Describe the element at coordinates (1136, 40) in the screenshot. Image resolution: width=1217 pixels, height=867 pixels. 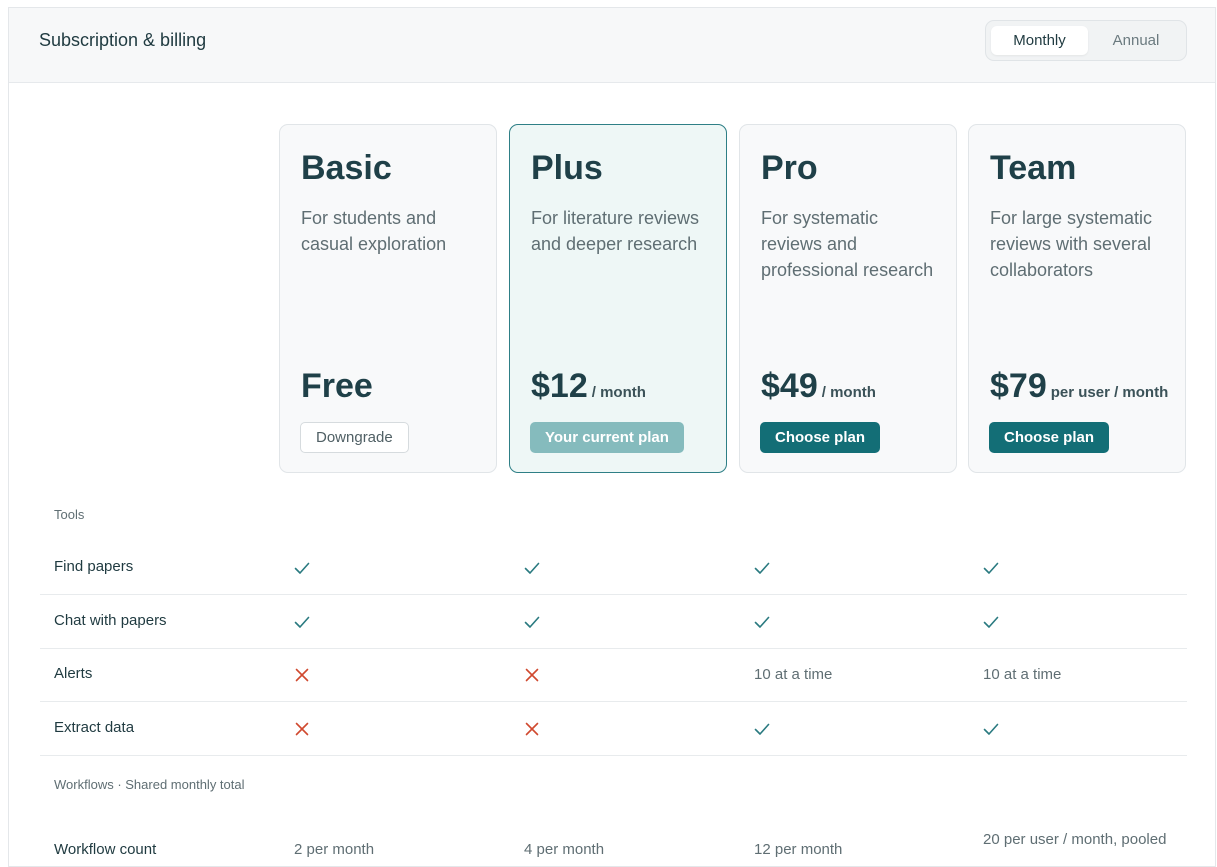
I see `toggle-annual: Annual` at that location.